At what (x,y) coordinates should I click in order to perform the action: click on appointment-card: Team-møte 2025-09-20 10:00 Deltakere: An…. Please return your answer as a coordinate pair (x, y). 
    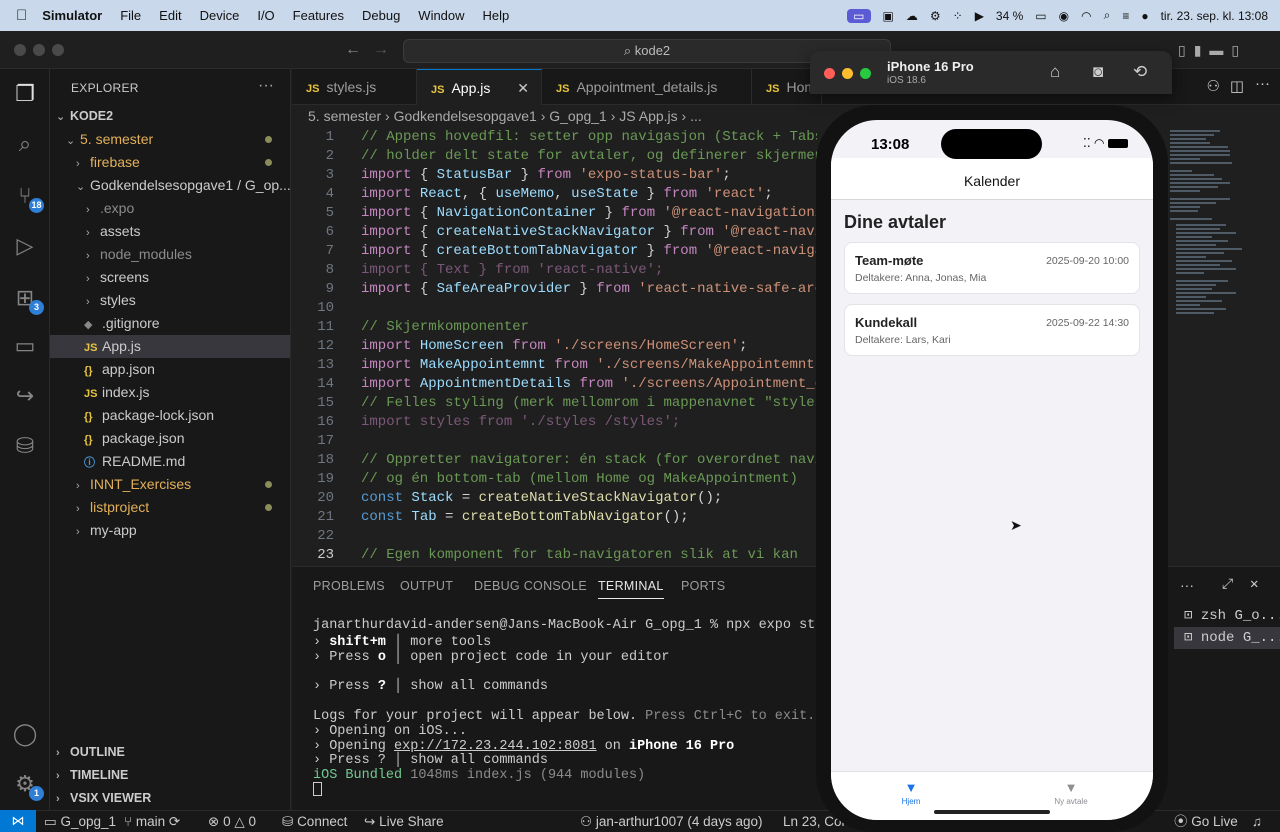
    Looking at the image, I should click on (992, 268).